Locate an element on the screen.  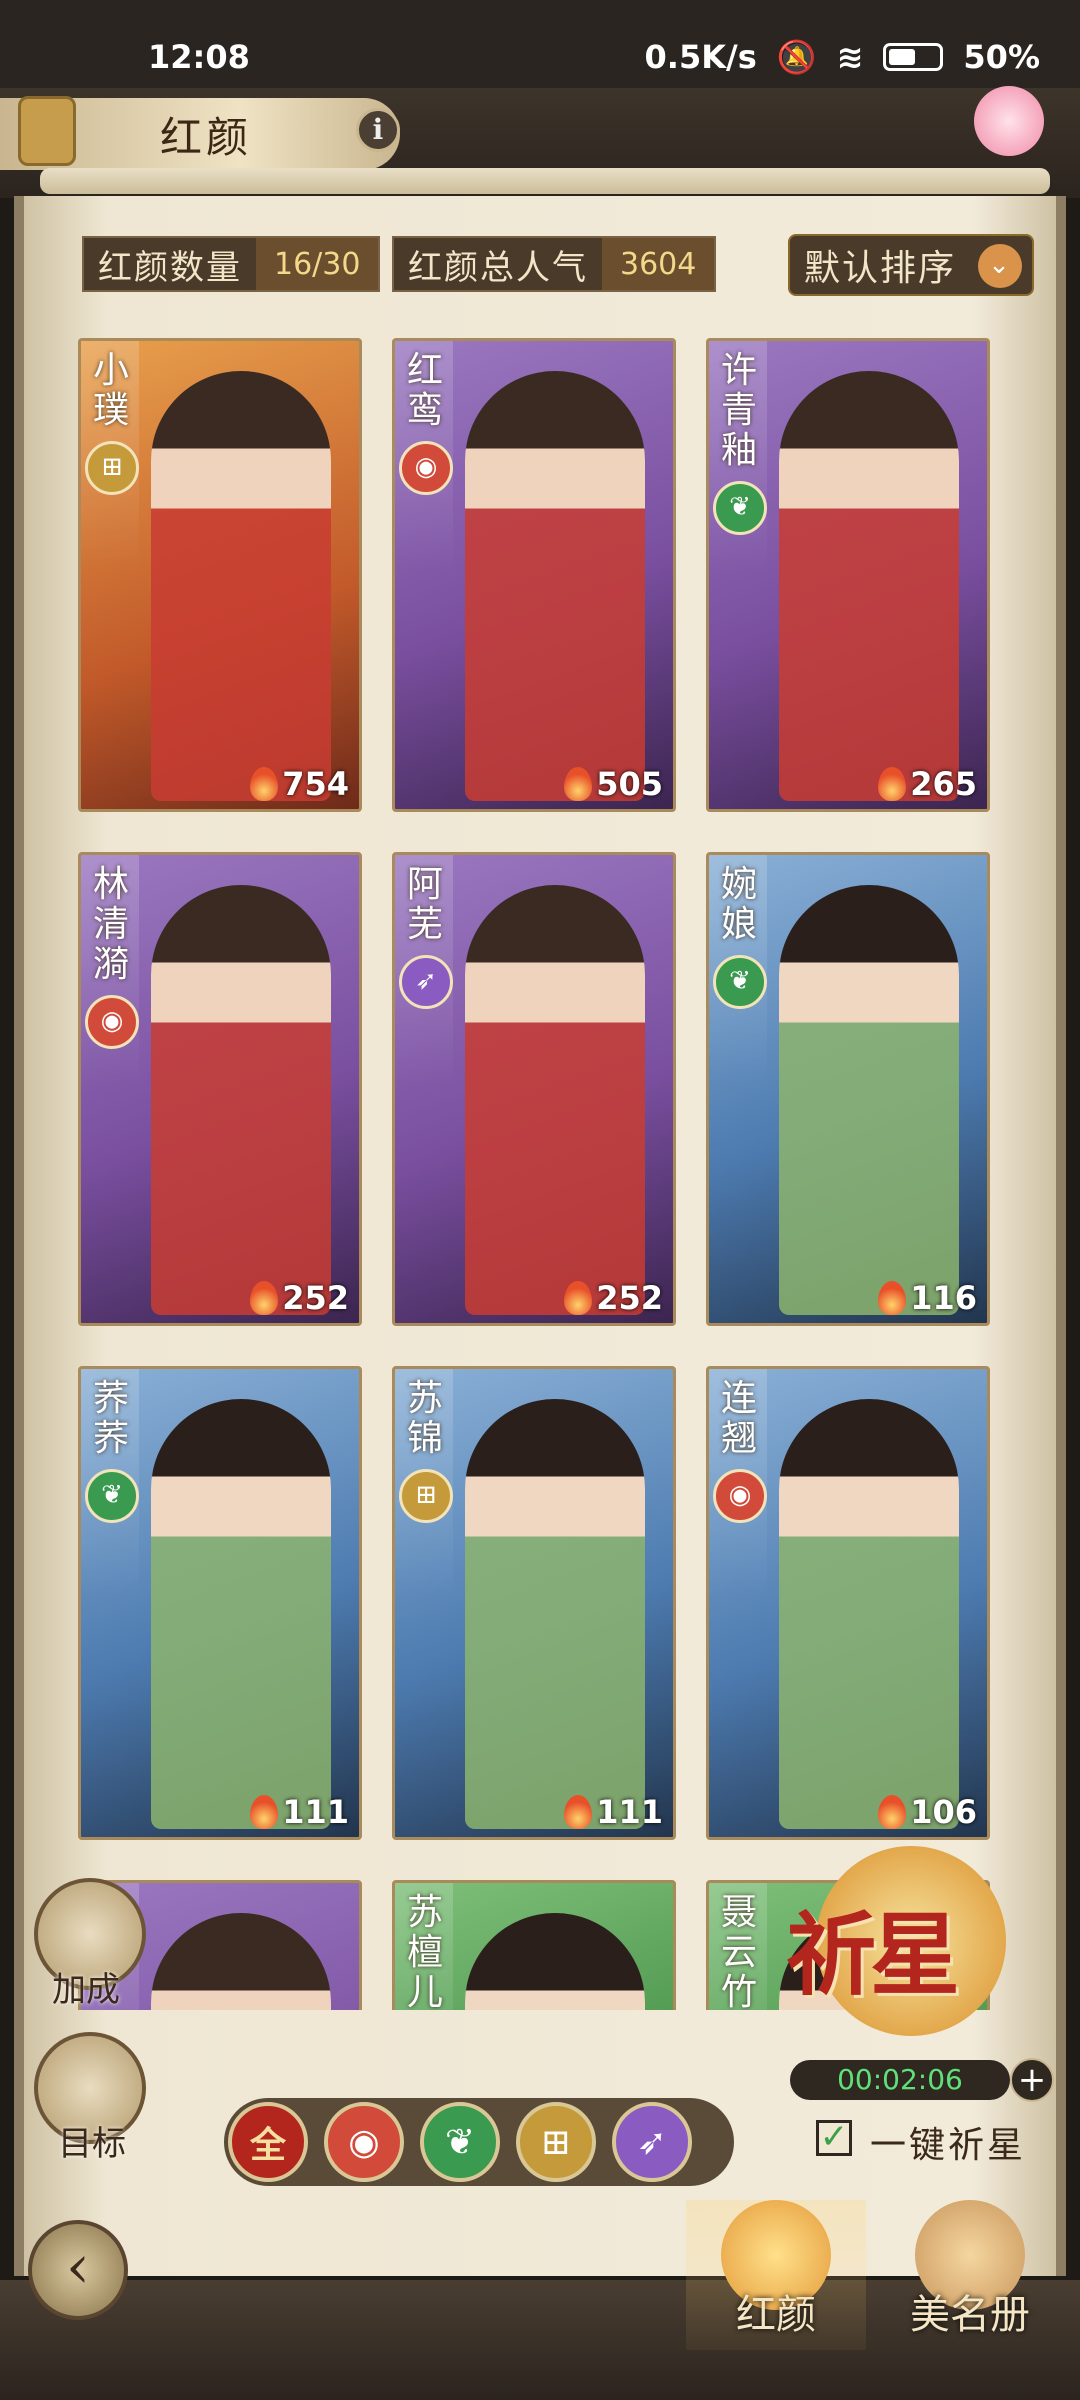
card-name: 阿芜 is located at coordinates (424, 904).